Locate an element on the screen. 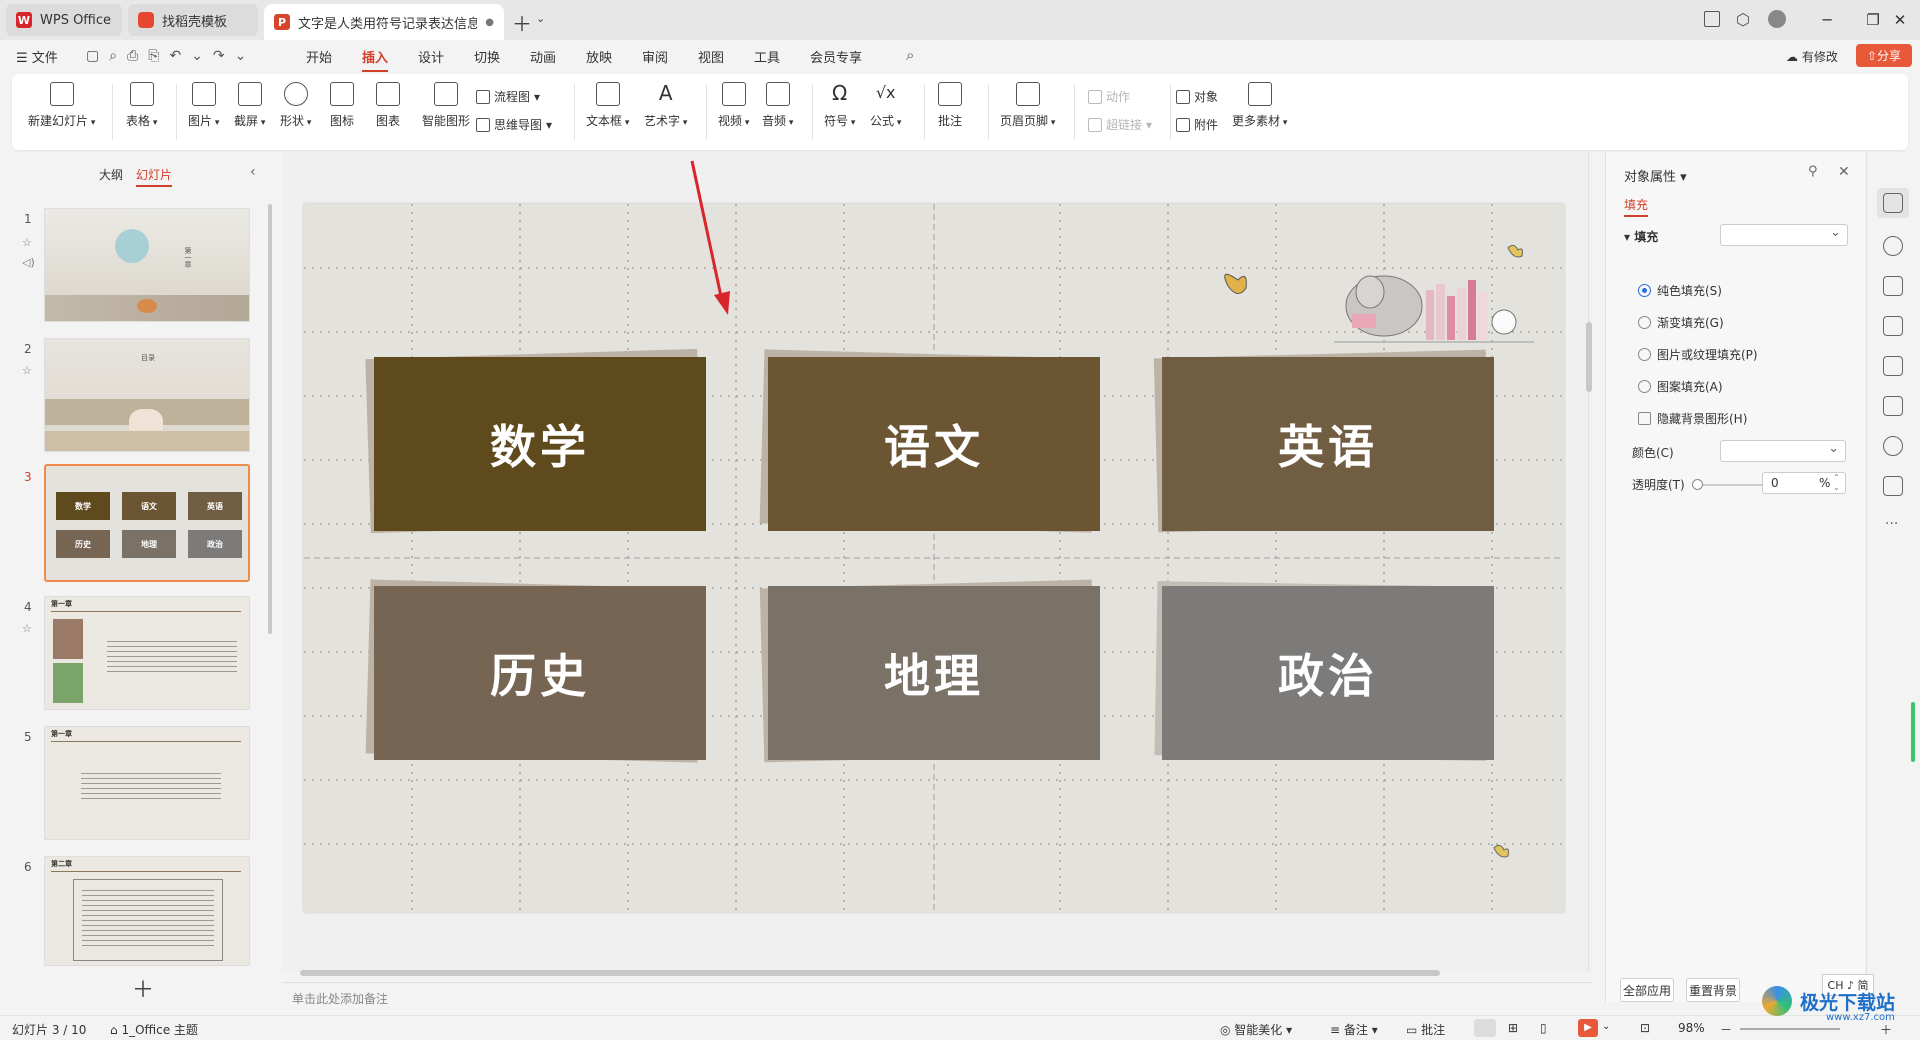 The height and width of the screenshot is (1040, 1920). menu-view: 视图 is located at coordinates (711, 56).